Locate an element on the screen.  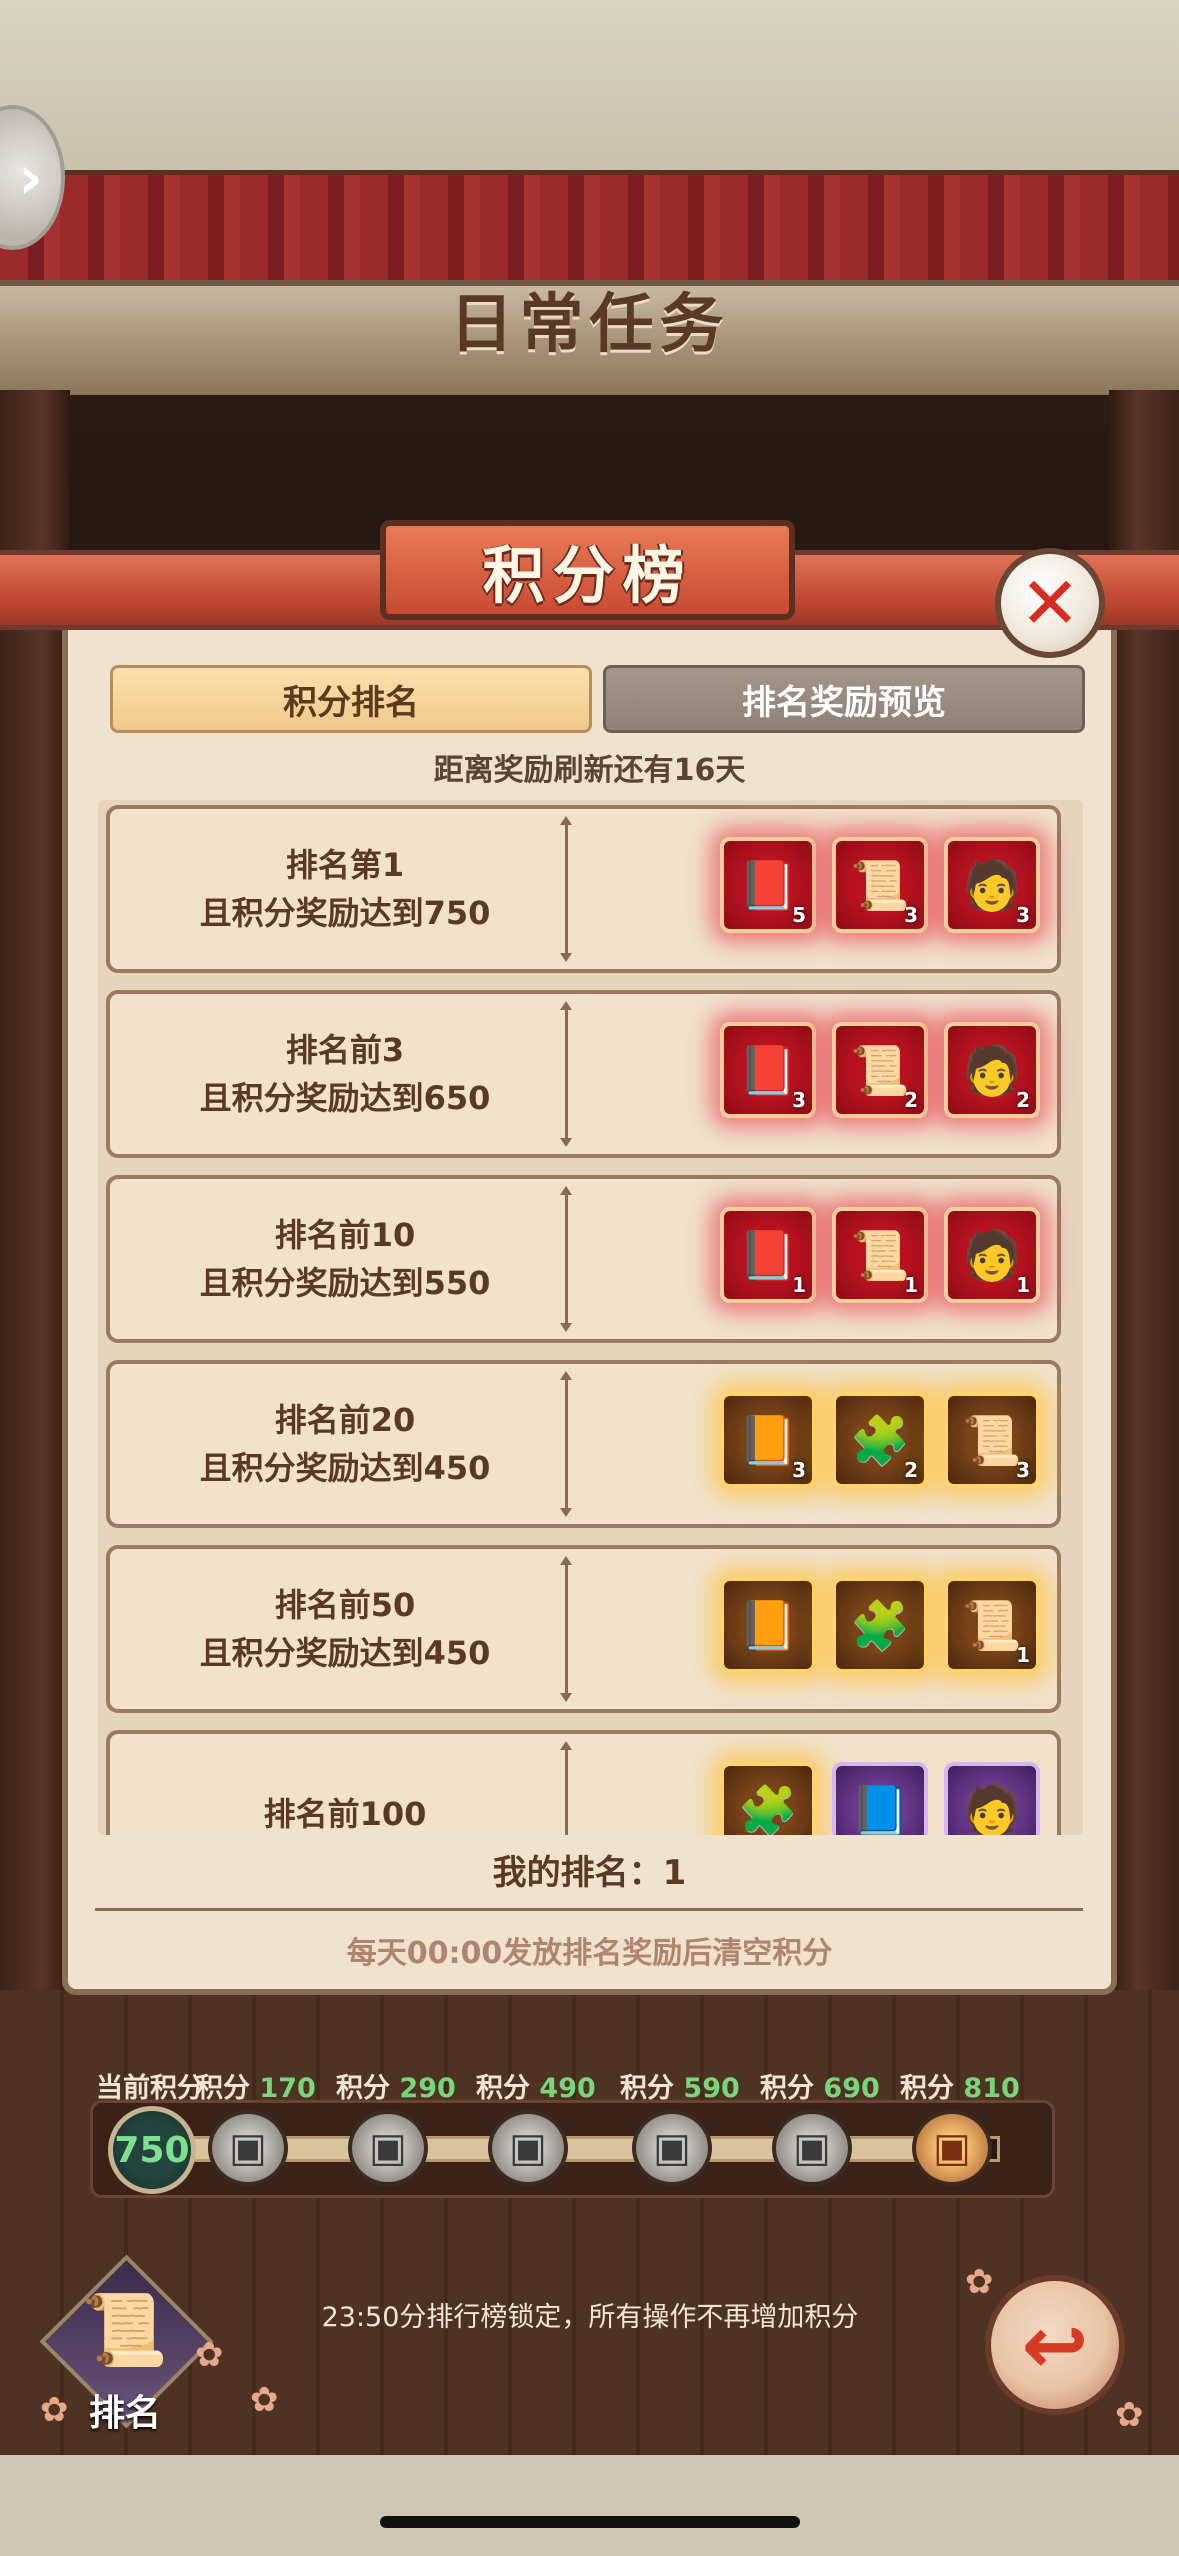
milestone-label: 积分 590 is located at coordinates (680, 2085).